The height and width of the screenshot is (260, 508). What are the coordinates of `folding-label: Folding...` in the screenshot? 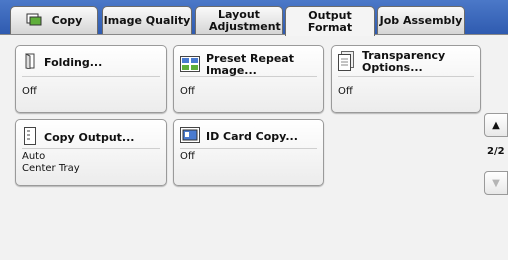 It's located at (73, 62).